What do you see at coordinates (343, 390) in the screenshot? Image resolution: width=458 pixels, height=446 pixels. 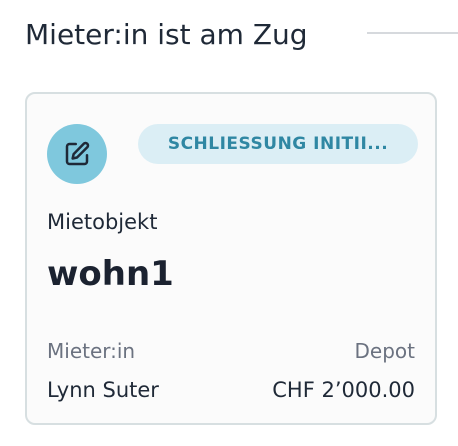 I see `depot-value: CHF 2’000.00` at bounding box center [343, 390].